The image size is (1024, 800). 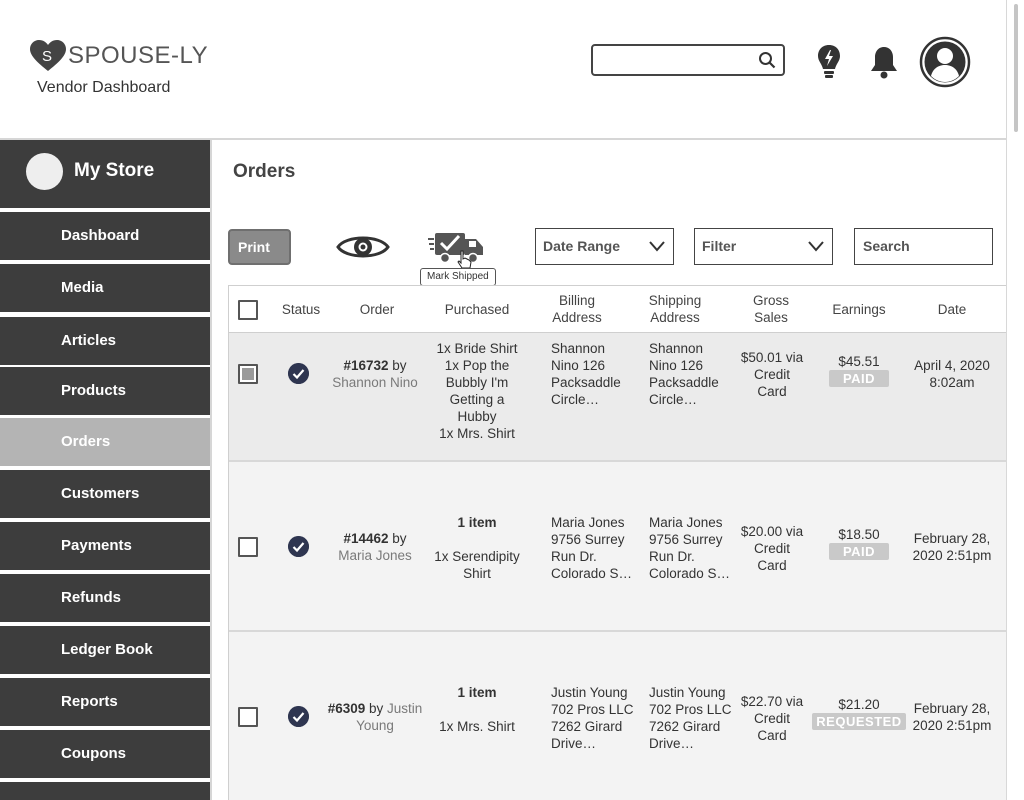 What do you see at coordinates (105, 702) in the screenshot?
I see `sidebar-item-reports: Reports` at bounding box center [105, 702].